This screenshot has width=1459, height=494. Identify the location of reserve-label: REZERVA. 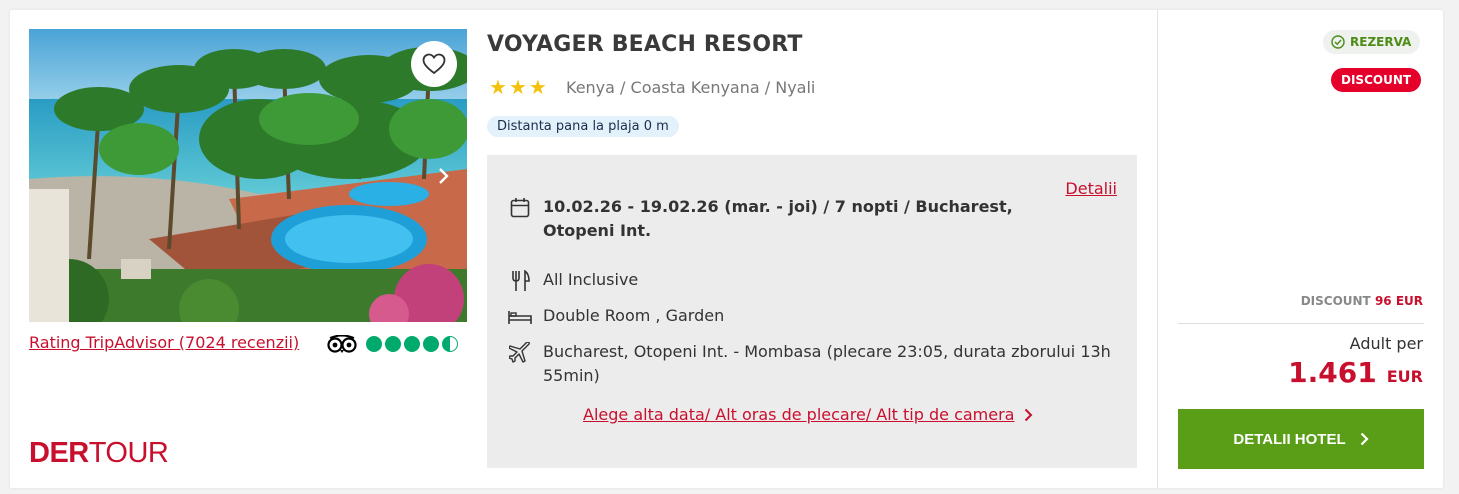
(1381, 42).